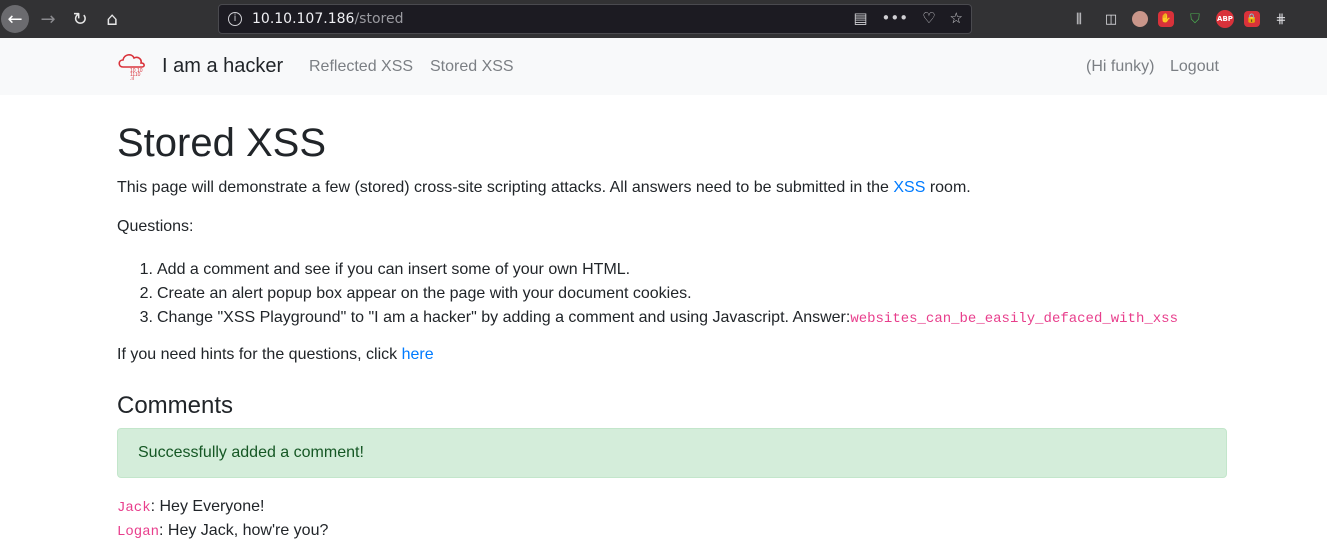 This screenshot has height=542, width=1327. I want to click on question-number: 3., so click(146, 317).